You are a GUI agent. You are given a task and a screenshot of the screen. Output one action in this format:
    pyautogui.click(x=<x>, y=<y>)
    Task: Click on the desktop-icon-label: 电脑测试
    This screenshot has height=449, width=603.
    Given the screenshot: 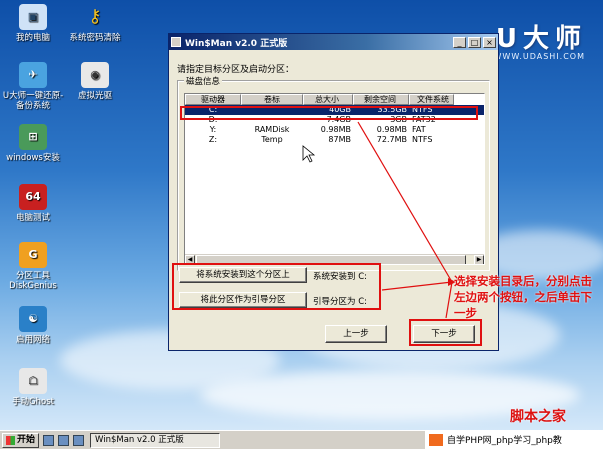 What is the action you would take?
    pyautogui.click(x=32, y=218)
    